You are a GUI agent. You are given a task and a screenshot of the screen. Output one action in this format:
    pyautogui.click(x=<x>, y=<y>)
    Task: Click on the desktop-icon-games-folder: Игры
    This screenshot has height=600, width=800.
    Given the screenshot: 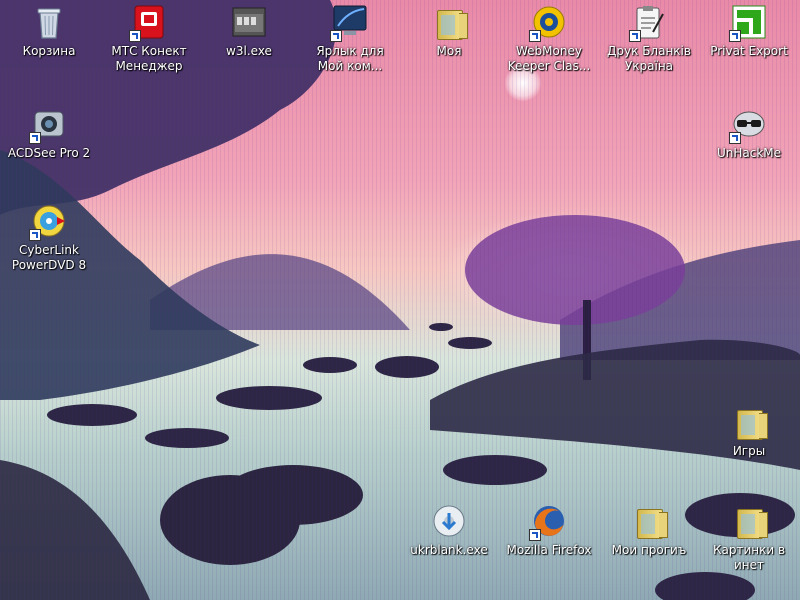 What is the action you would take?
    pyautogui.click(x=749, y=431)
    